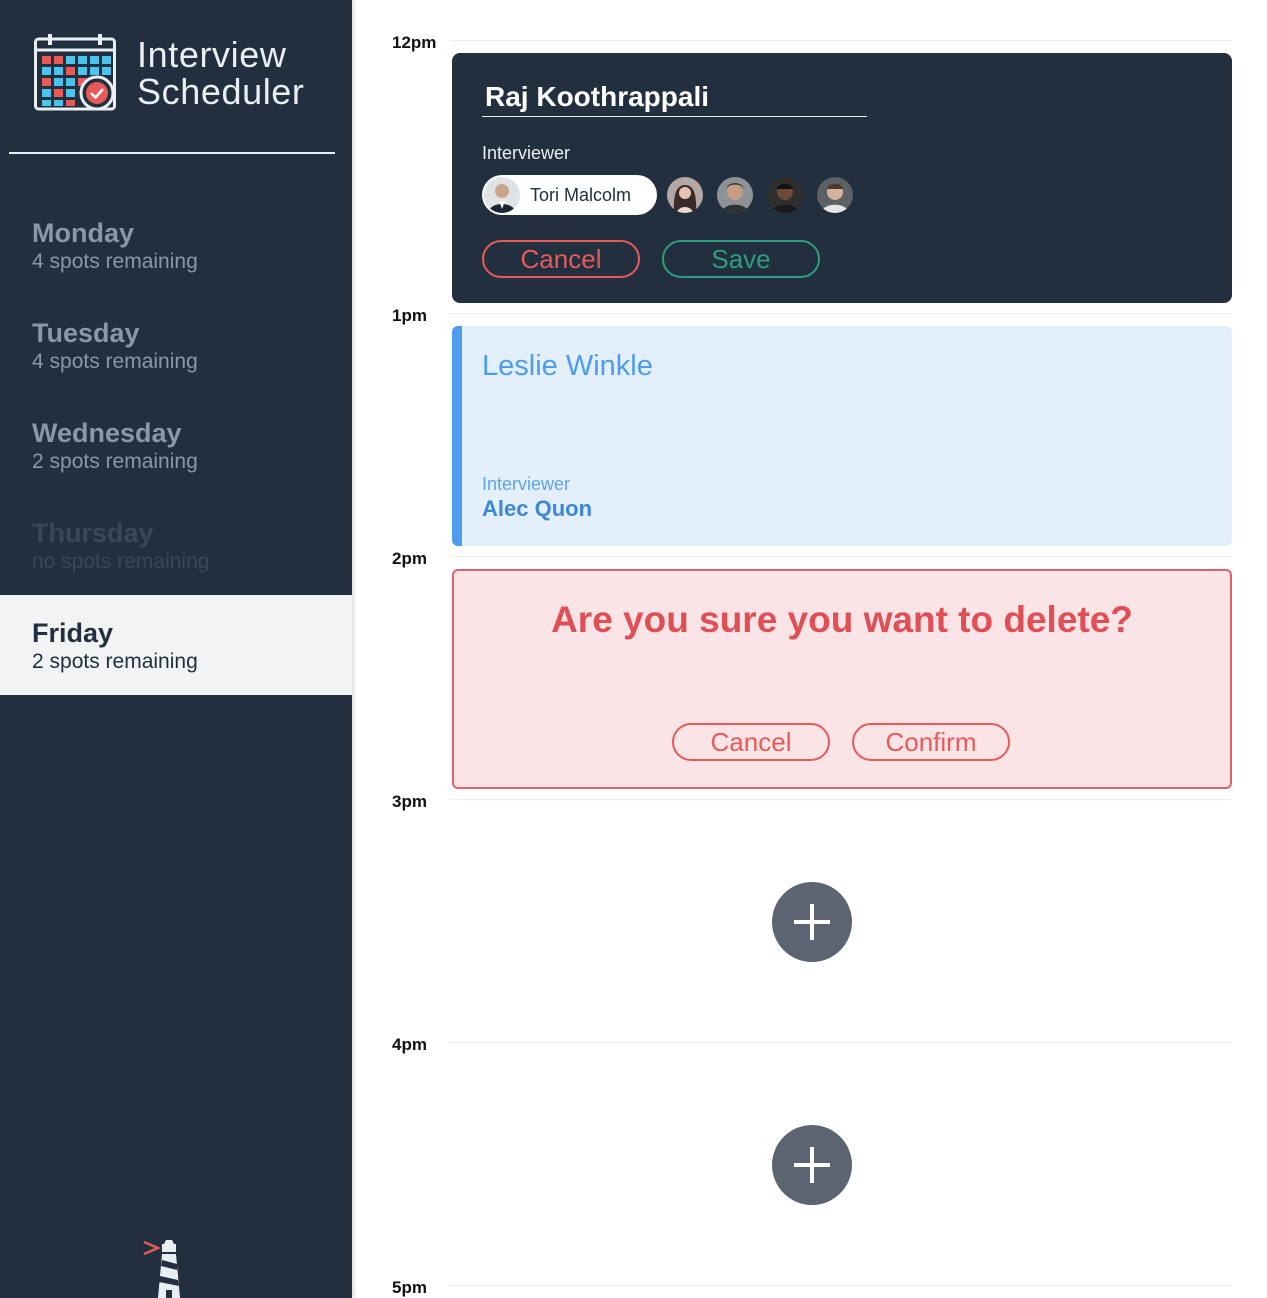 The image size is (1267, 1298). Describe the element at coordinates (409, 1287) in the screenshot. I see `hour-label-5pm: 5pm` at that location.